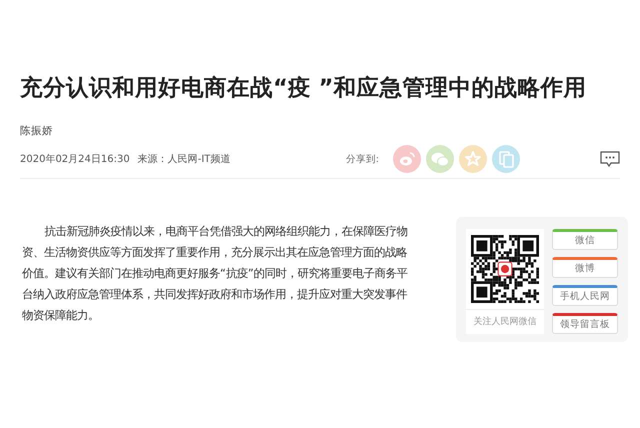  Describe the element at coordinates (585, 295) in the screenshot. I see `follow-link: 手机人民网` at that location.